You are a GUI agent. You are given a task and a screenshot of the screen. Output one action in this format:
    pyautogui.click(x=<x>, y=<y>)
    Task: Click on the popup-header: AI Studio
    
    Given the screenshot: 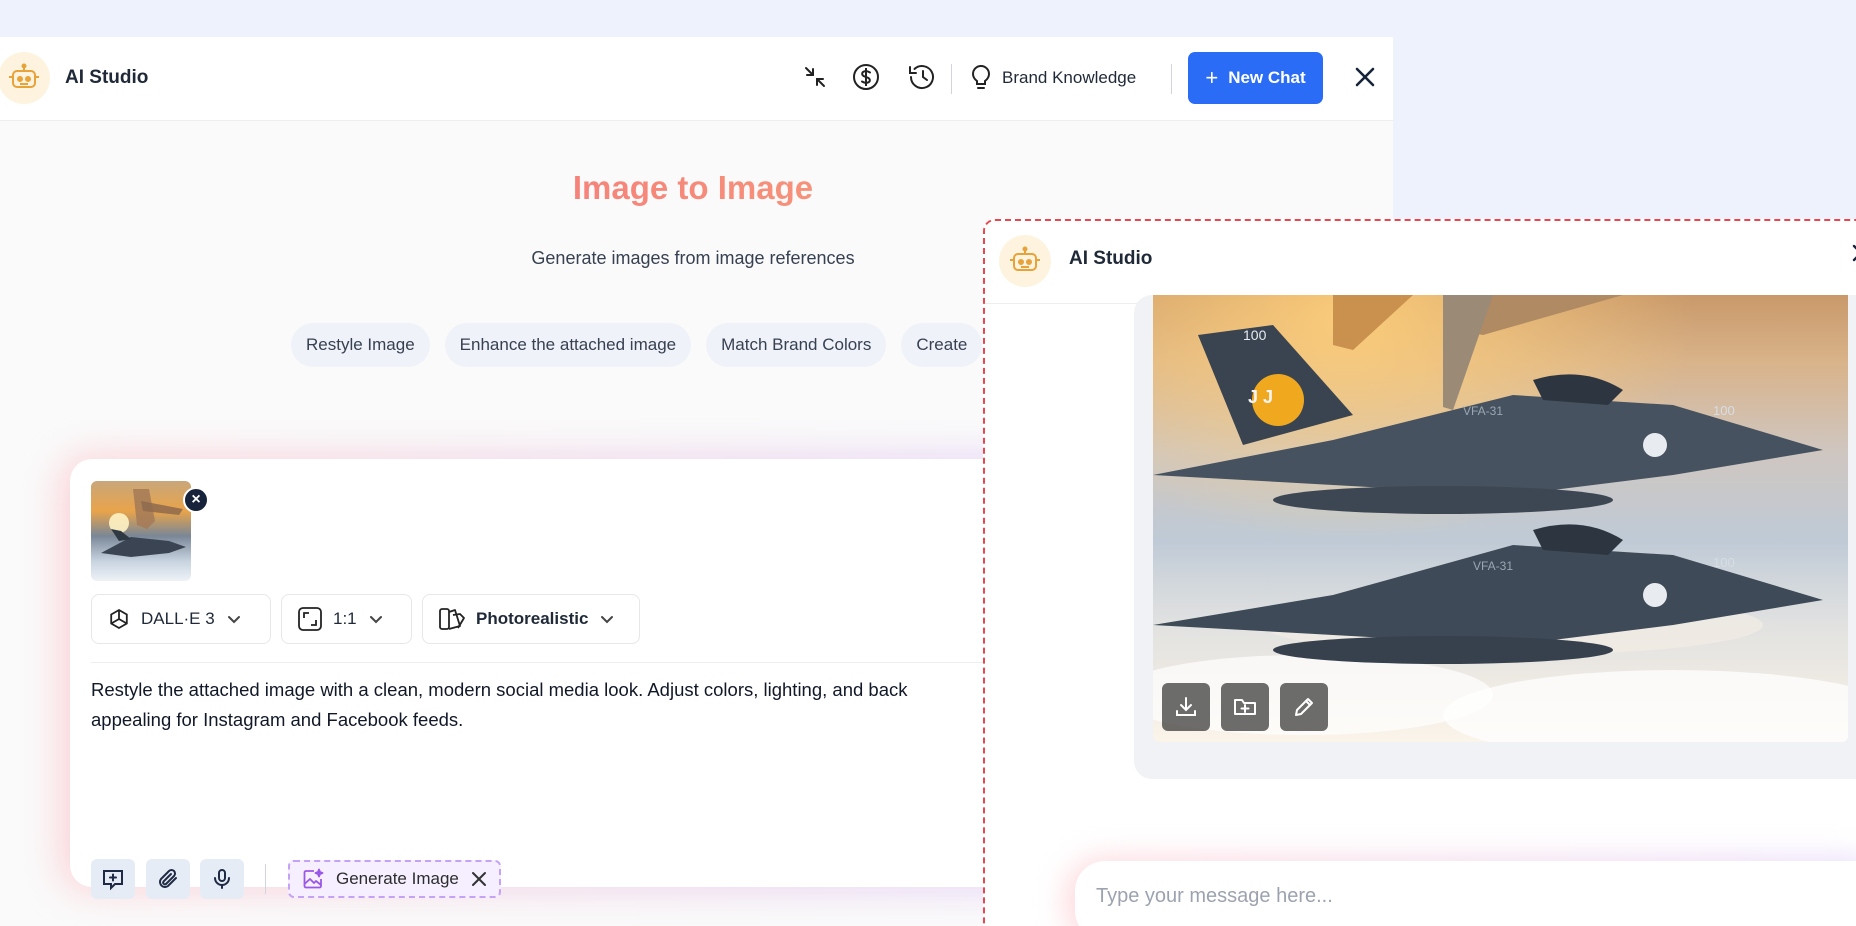 What is the action you would take?
    pyautogui.click(x=1420, y=262)
    